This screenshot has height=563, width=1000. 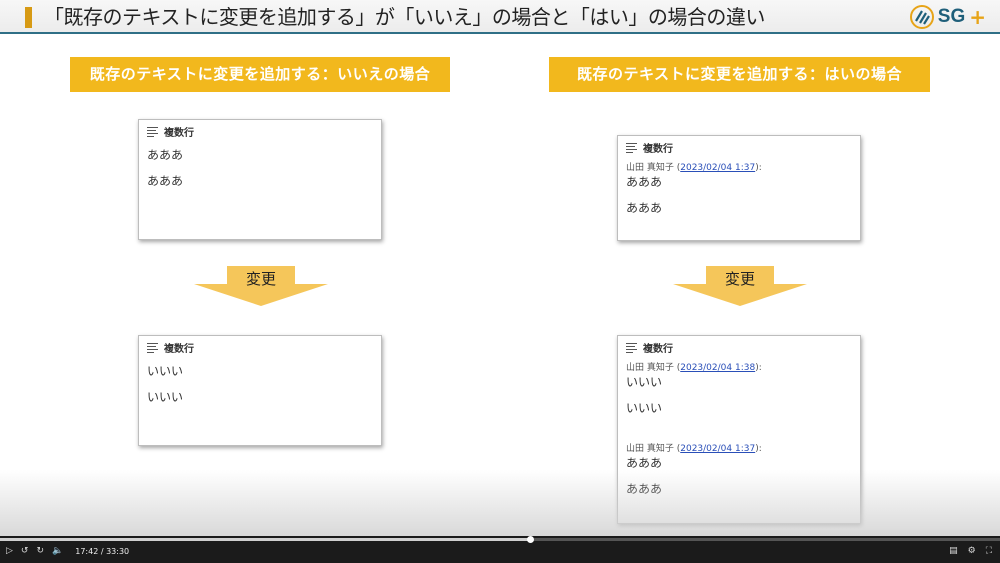 What do you see at coordinates (739, 74) in the screenshot?
I see `right-heading: 既存のテキストに変更を追加する：はいの場合` at bounding box center [739, 74].